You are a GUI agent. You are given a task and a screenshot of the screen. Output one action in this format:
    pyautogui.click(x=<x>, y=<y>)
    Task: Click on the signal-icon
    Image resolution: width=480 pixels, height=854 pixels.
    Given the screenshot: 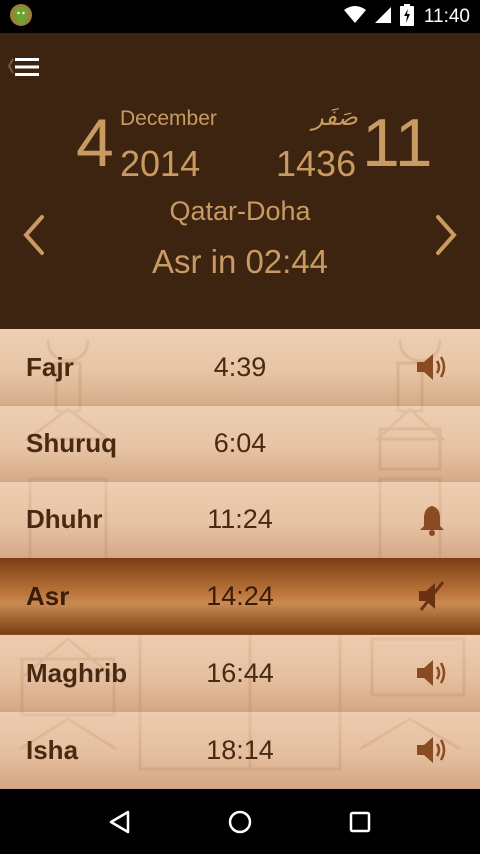 What is the action you would take?
    pyautogui.click(x=383, y=17)
    